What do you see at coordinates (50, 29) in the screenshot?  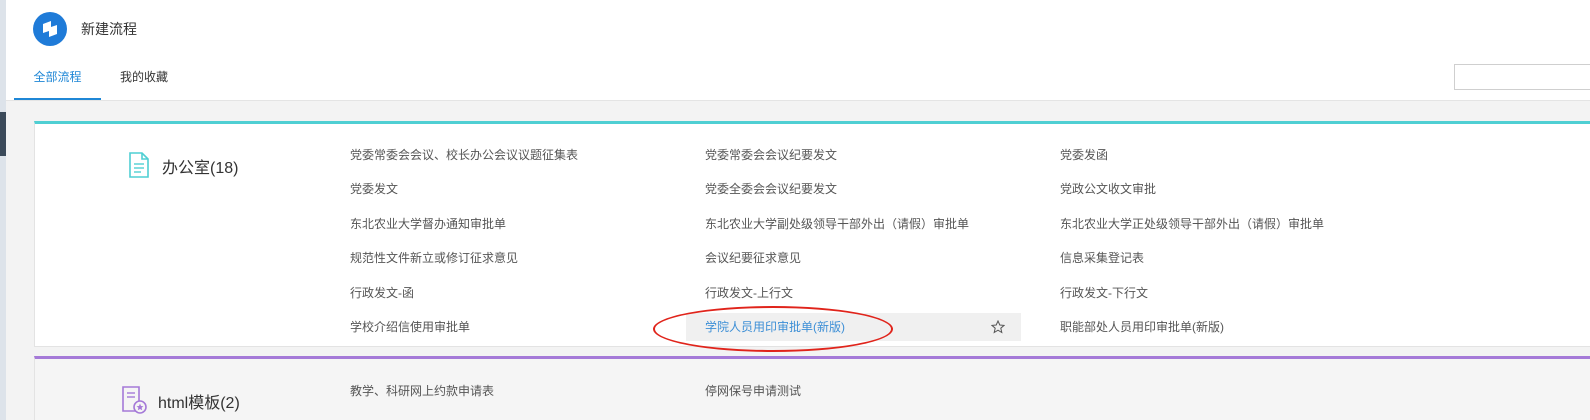 I see `app-logo-icon` at bounding box center [50, 29].